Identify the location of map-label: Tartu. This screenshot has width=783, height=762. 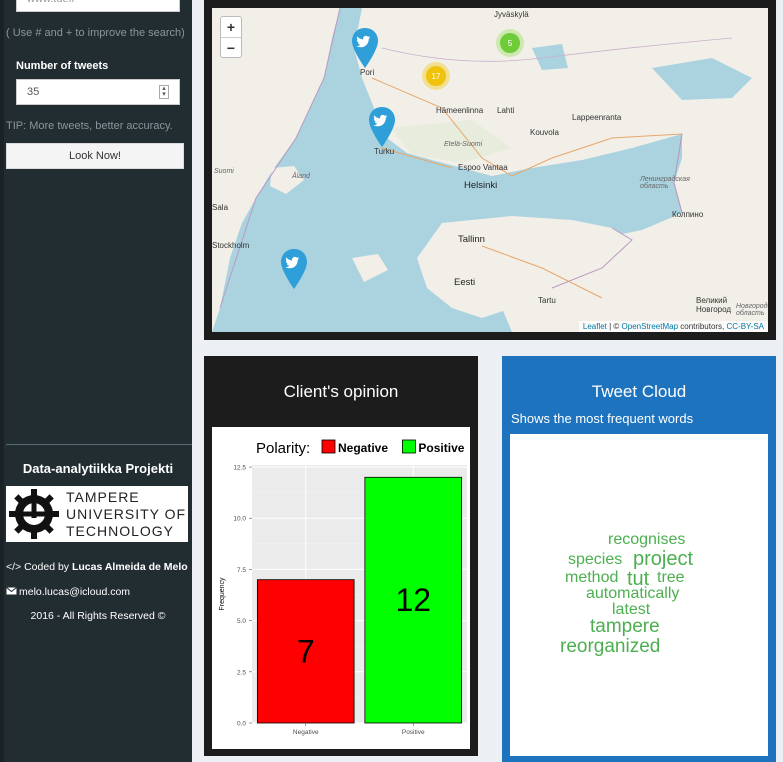
(547, 300).